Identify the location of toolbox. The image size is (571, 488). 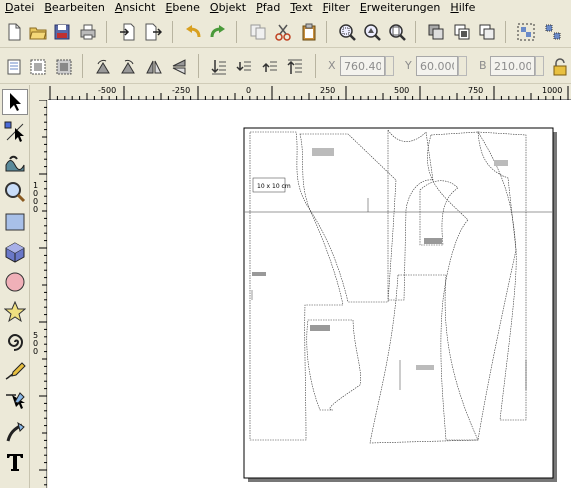
(15, 286).